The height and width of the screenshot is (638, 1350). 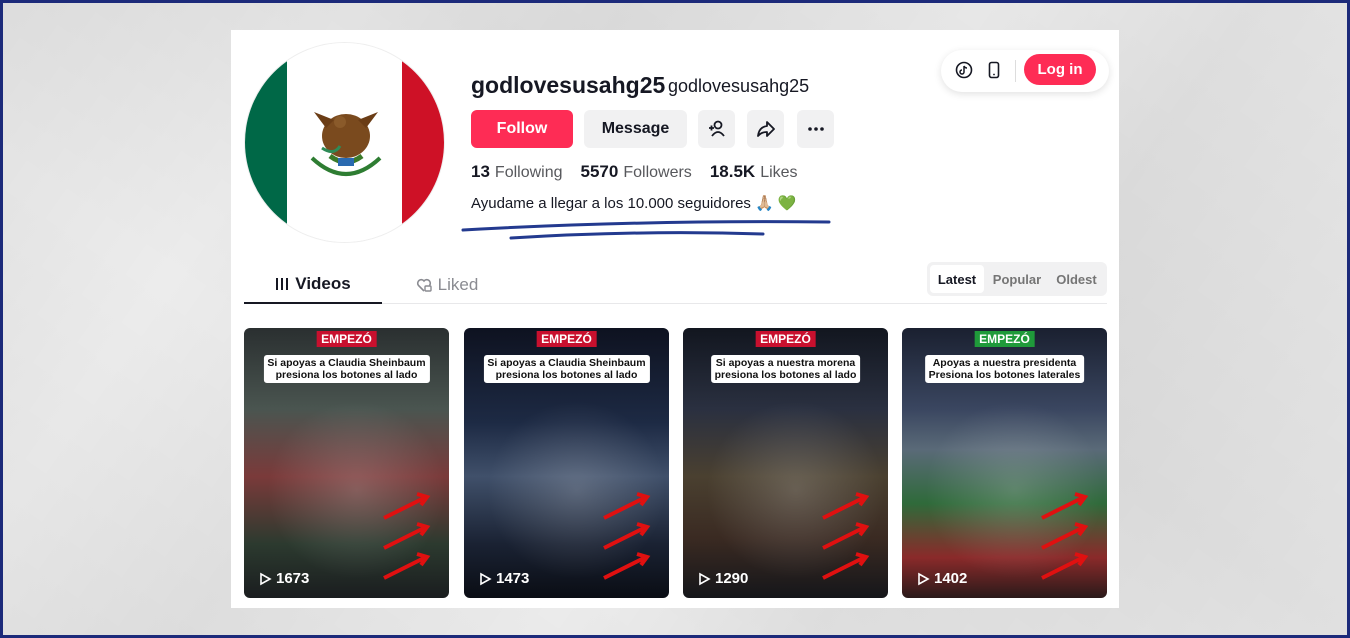 What do you see at coordinates (293, 578) in the screenshot?
I see `view-count-value: 1673` at bounding box center [293, 578].